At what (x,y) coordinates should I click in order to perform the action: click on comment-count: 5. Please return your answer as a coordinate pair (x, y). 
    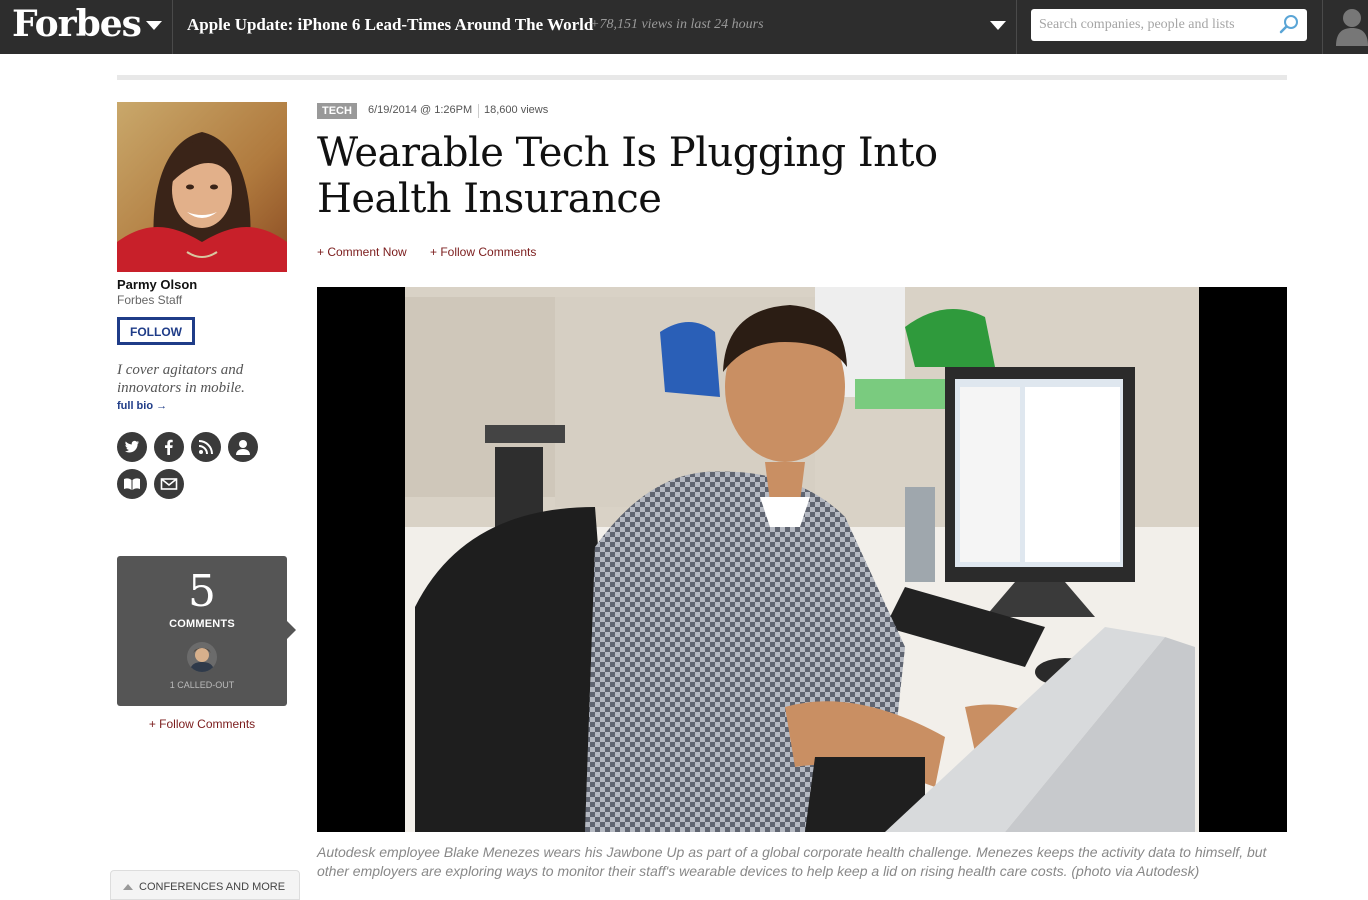
    Looking at the image, I should click on (202, 591).